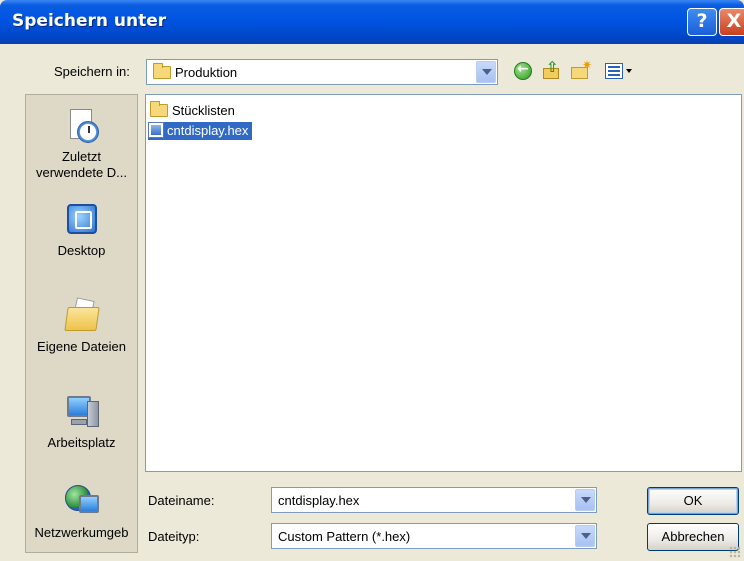  What do you see at coordinates (208, 130) in the screenshot?
I see `file-name: cntdisplay.hex` at bounding box center [208, 130].